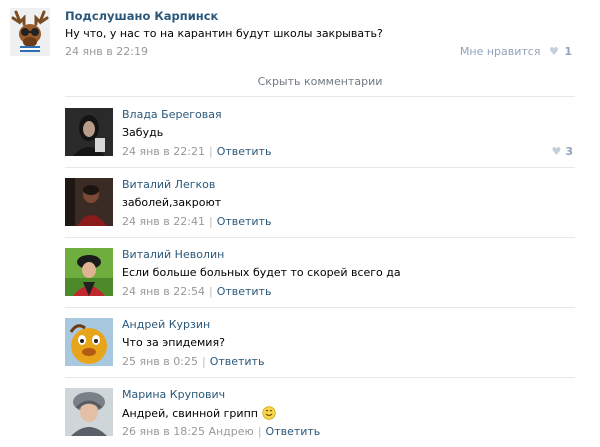 The height and width of the screenshot is (447, 600). I want to click on hide-comments-button: Скрыть комментарии, so click(320, 82).